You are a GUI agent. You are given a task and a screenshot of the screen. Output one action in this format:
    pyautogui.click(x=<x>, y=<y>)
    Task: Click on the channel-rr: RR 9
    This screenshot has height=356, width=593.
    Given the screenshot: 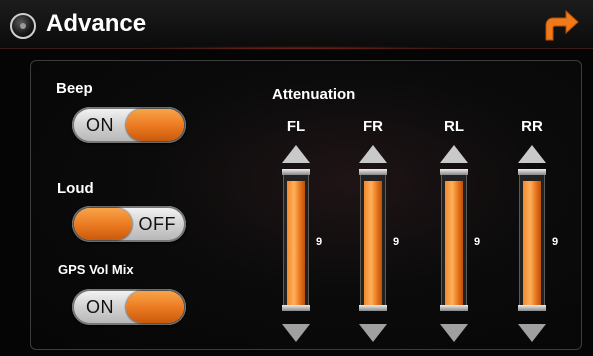 What is the action you would take?
    pyautogui.click(x=532, y=231)
    